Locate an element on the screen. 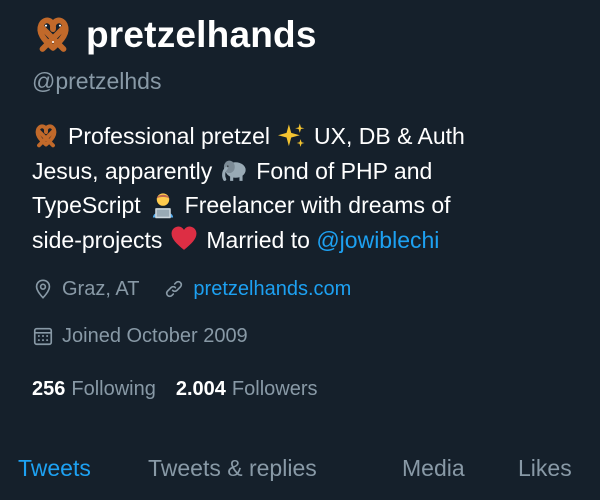  mention-link: @jowiblechi is located at coordinates (377, 240).